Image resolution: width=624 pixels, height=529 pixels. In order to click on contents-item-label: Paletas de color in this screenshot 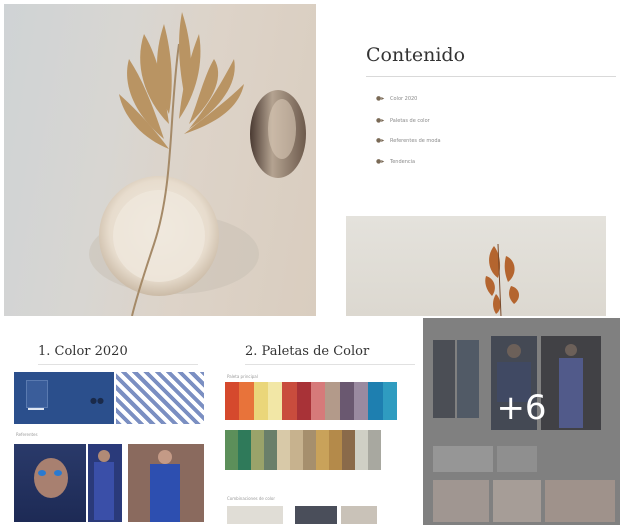, I will do `click(410, 121)`.